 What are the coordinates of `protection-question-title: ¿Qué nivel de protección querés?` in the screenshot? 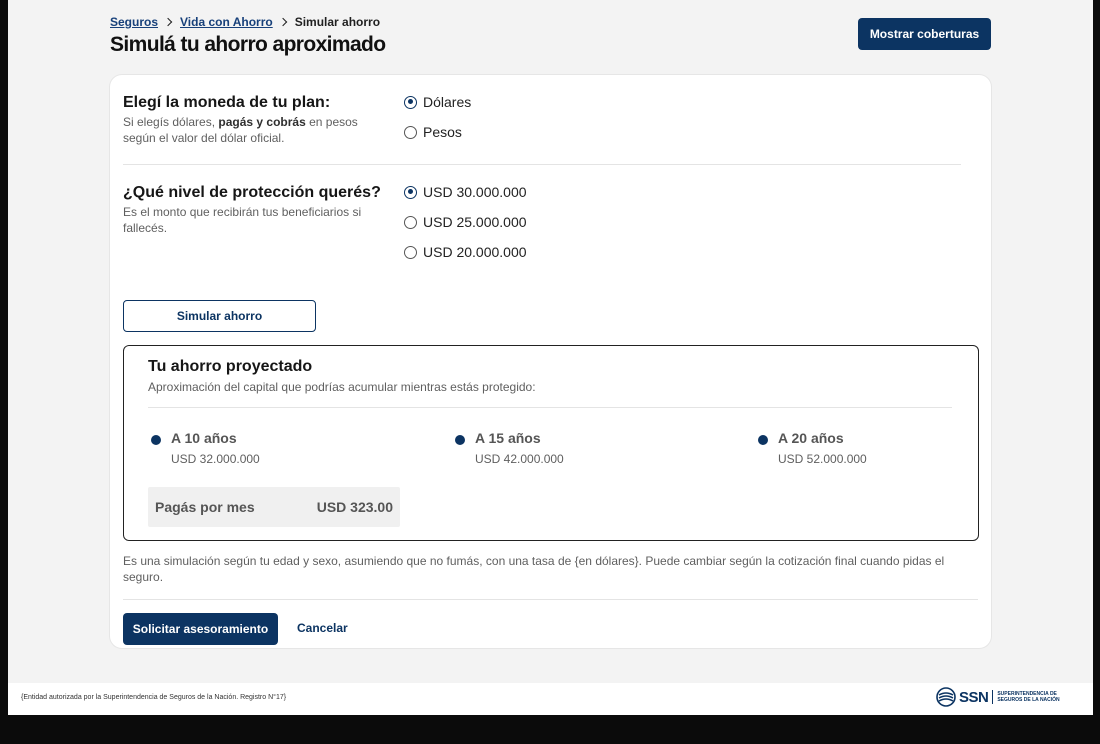 It's located at (252, 192).